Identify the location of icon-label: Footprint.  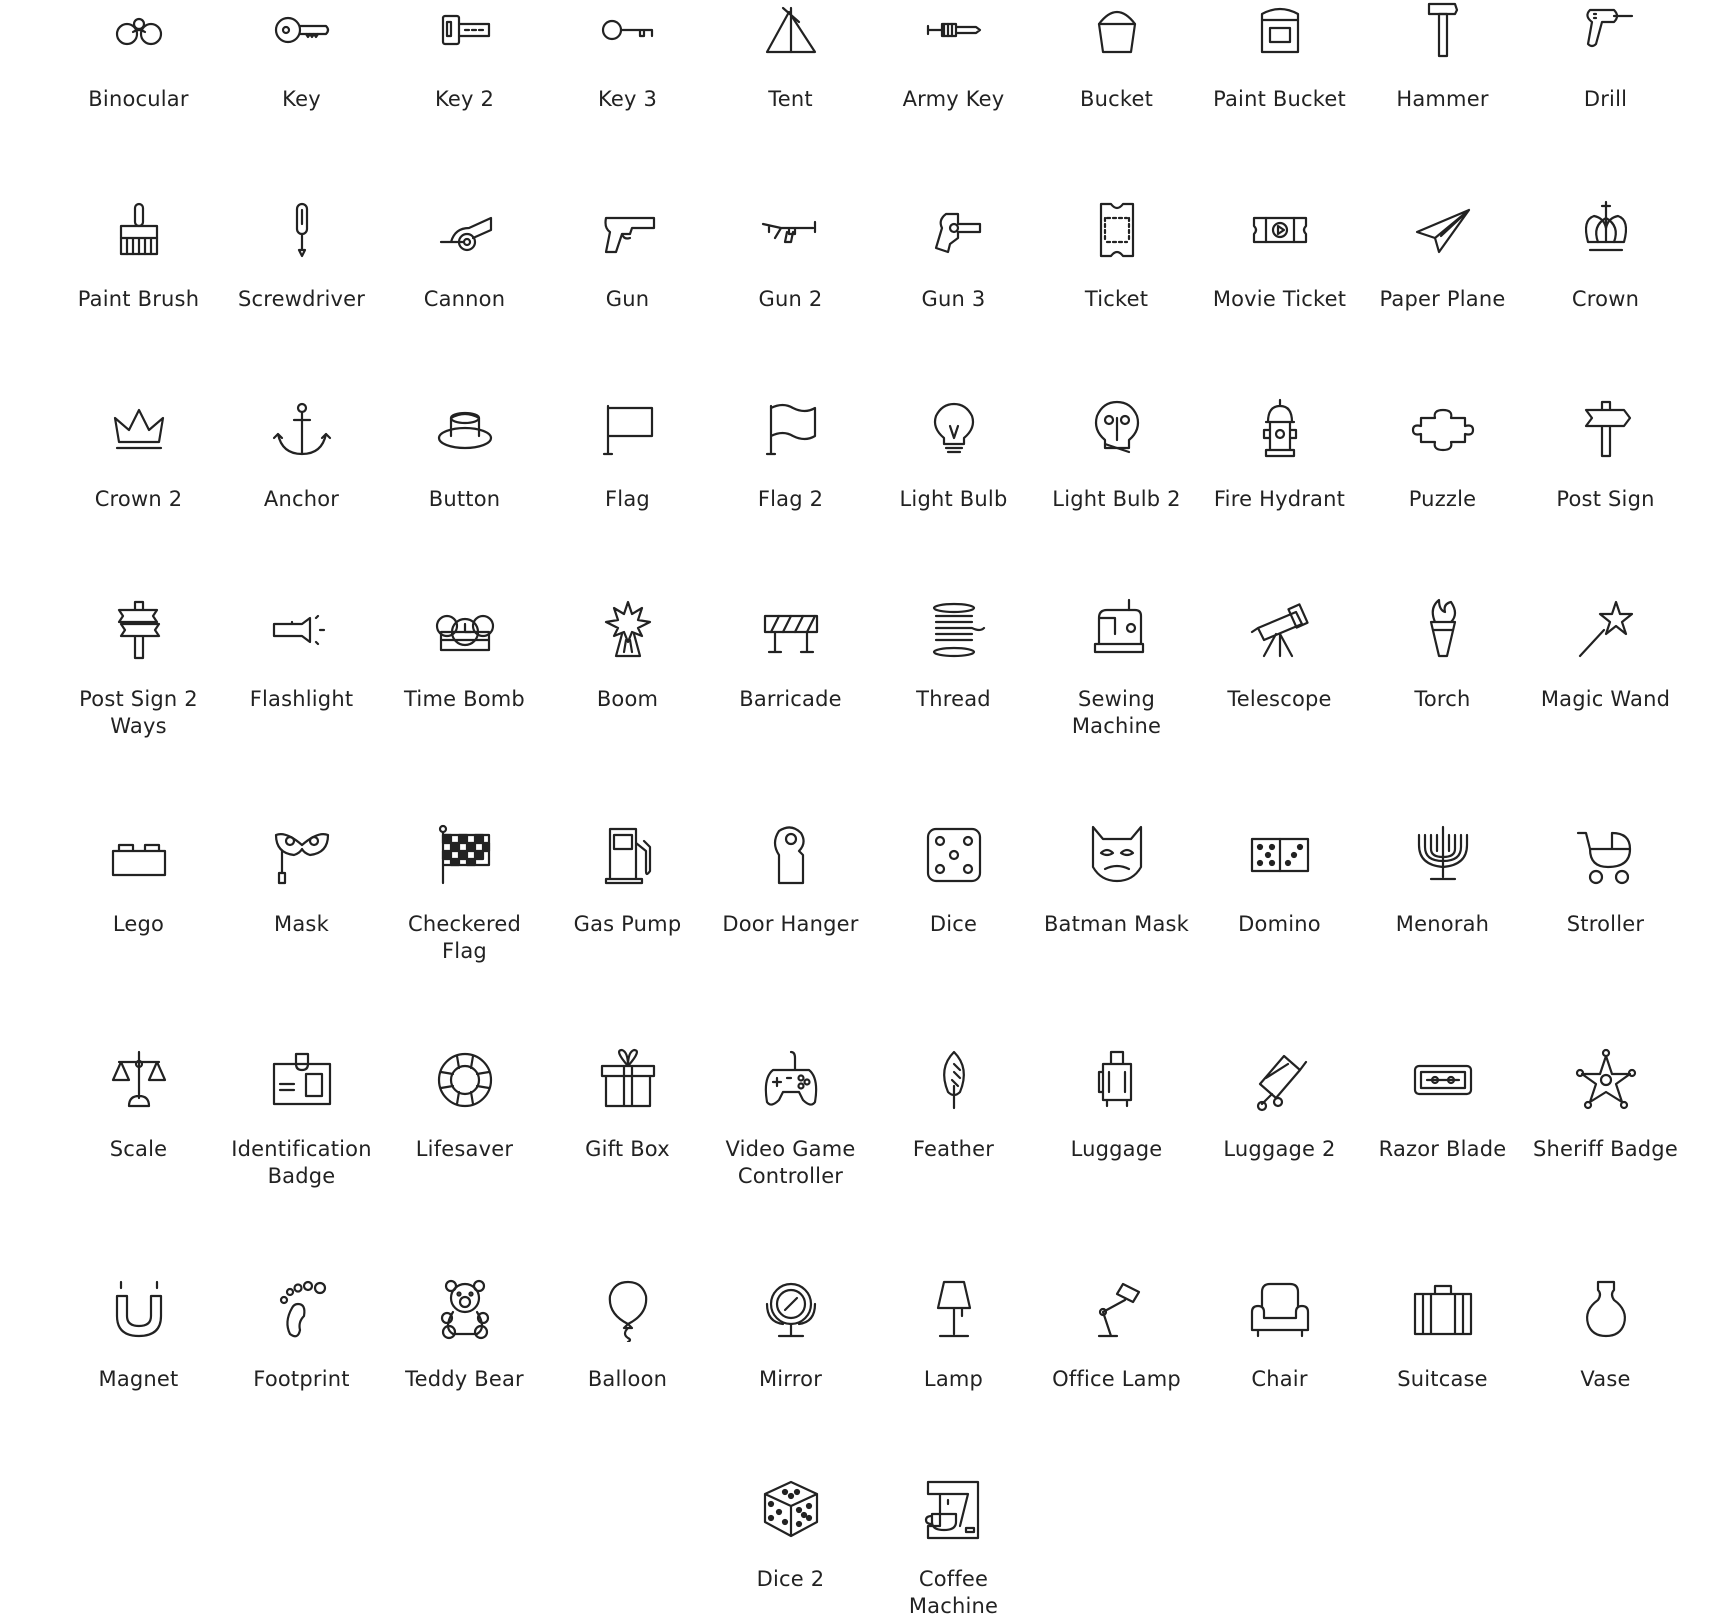
(301, 1379).